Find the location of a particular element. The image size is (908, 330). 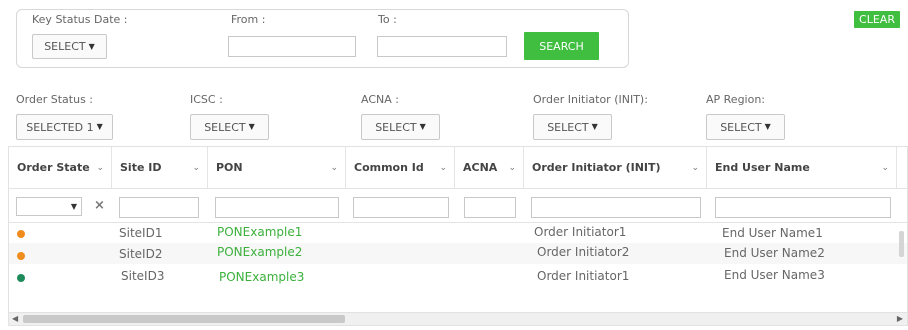

acna-select: SELECT ▼ is located at coordinates (400, 127).